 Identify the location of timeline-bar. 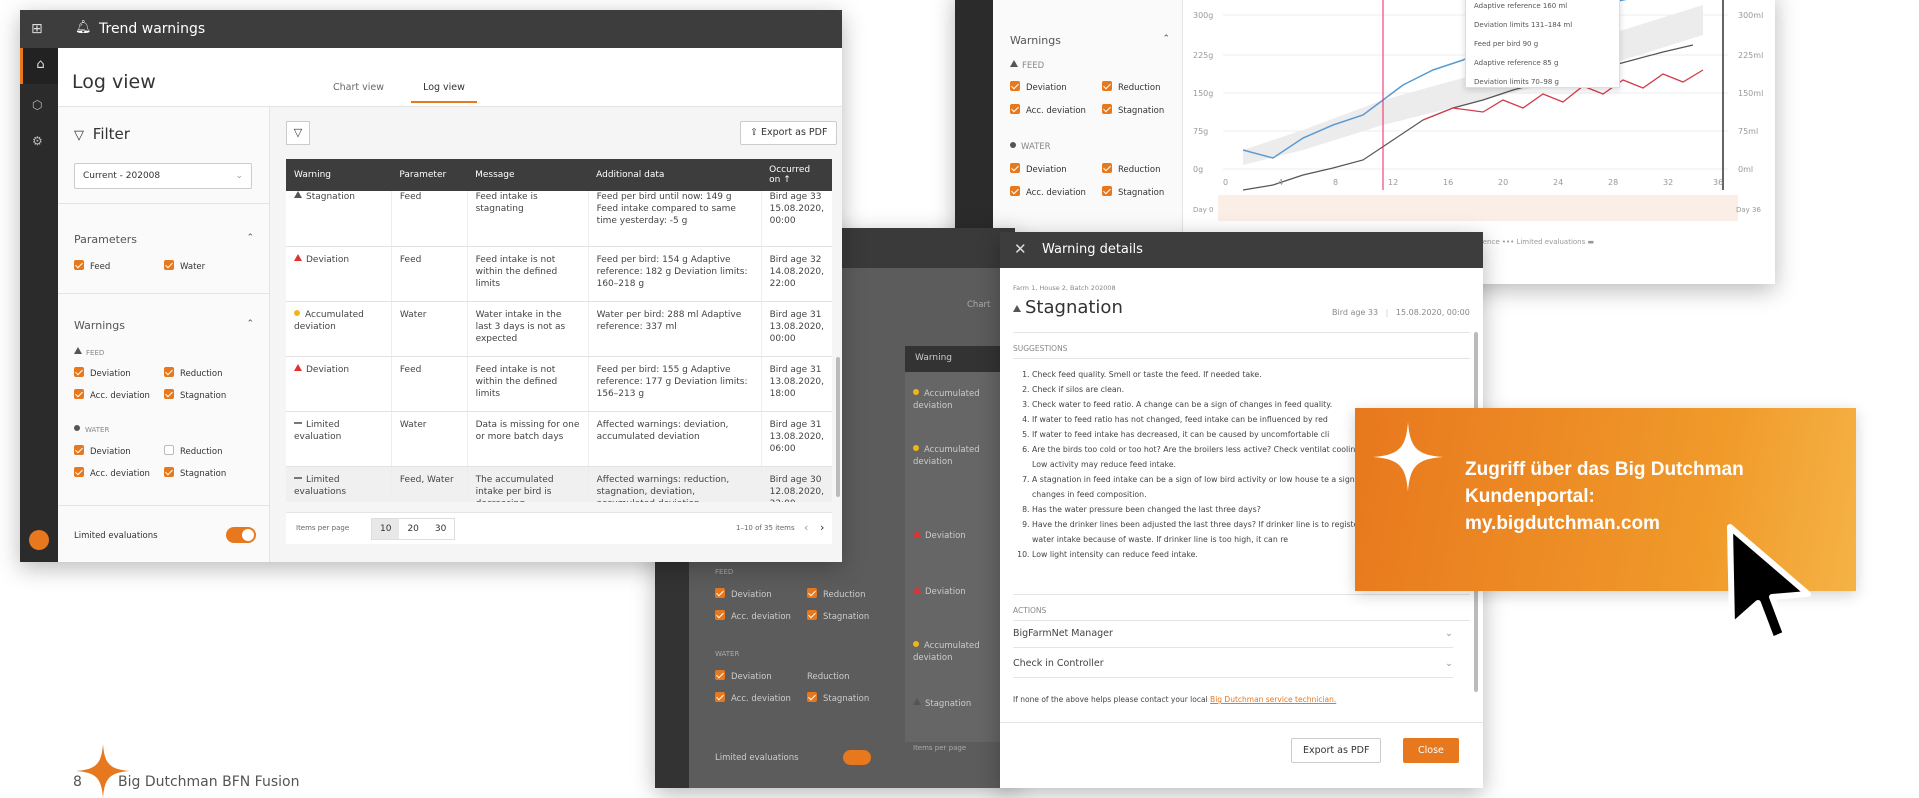
(1478, 208).